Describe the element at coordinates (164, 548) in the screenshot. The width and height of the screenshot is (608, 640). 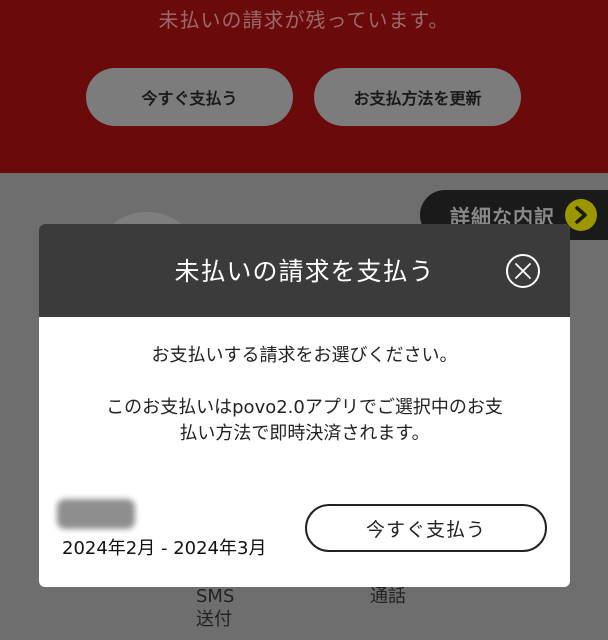
I see `billing-period: 2024年2月 - 2024年3月` at that location.